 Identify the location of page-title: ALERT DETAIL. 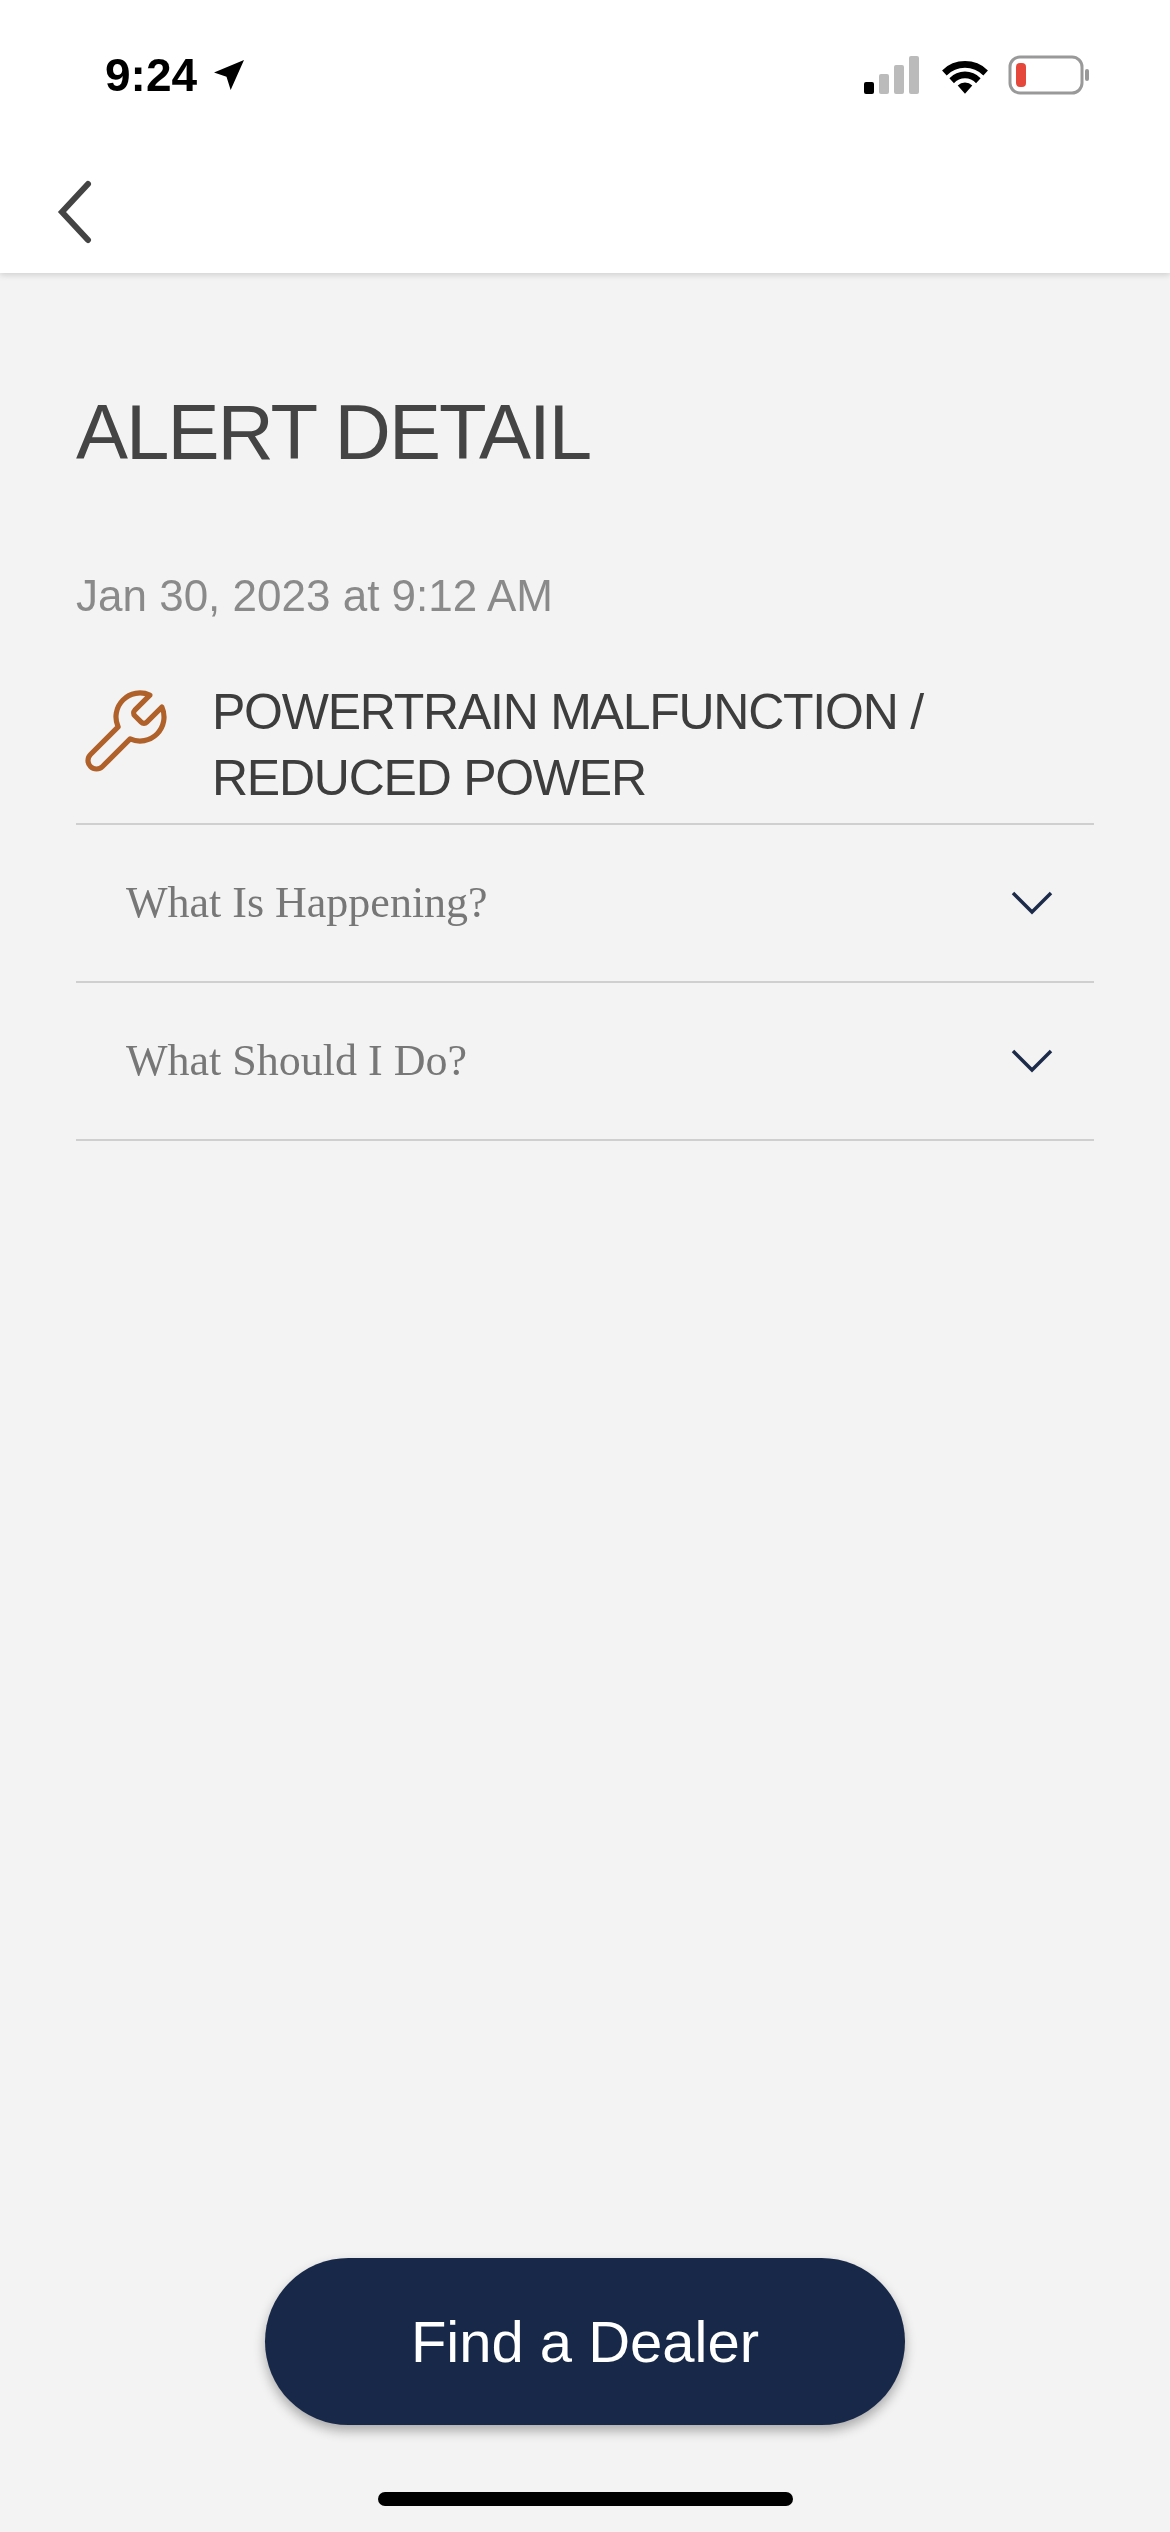
(334, 432).